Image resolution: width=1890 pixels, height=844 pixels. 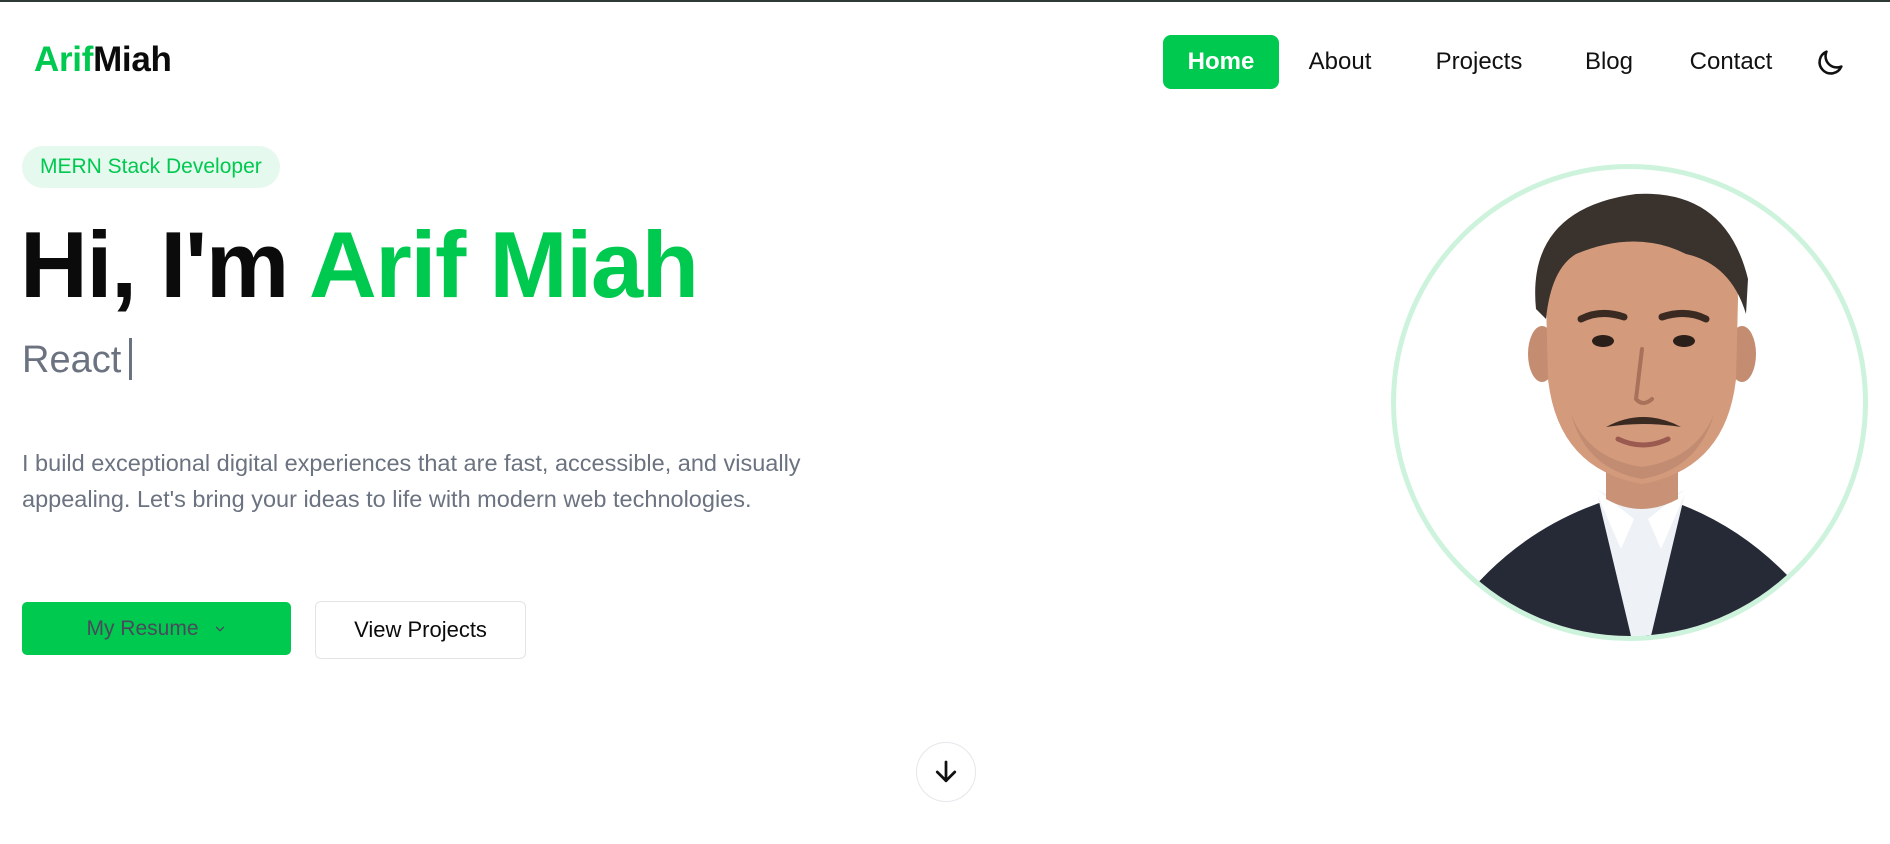 I want to click on role-badge: MERN Stack Developer, so click(x=151, y=167).